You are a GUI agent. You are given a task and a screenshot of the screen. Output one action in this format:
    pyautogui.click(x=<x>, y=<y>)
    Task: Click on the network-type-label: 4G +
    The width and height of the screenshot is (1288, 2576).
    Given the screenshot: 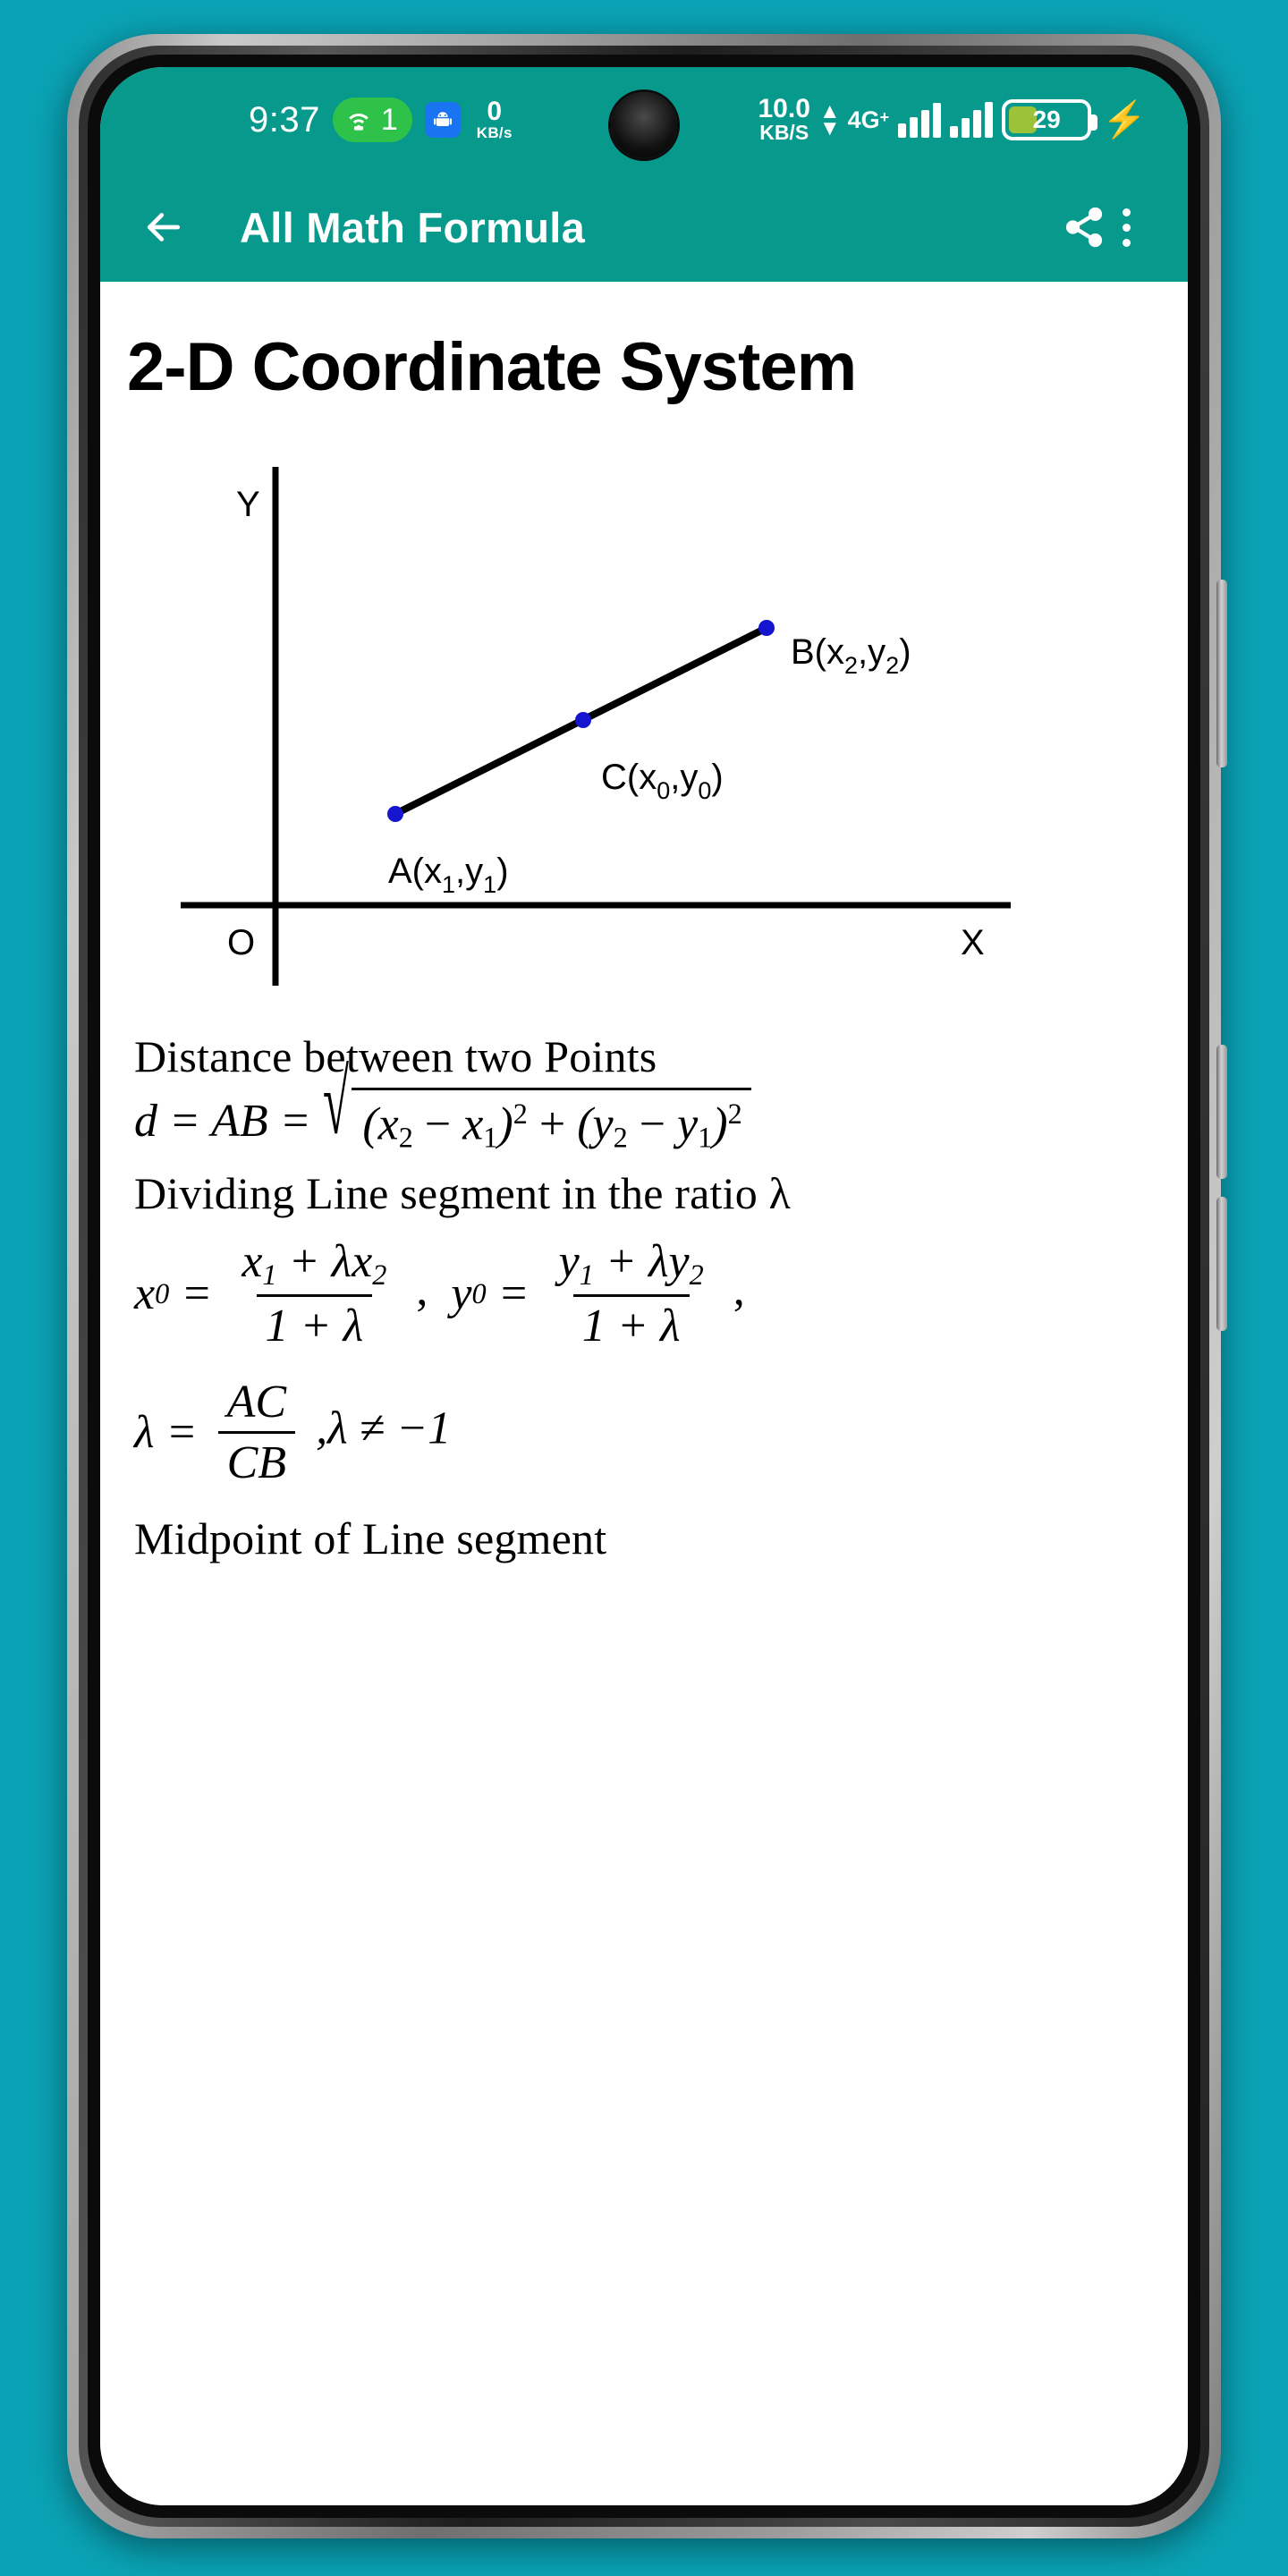 What is the action you would take?
    pyautogui.click(x=869, y=120)
    